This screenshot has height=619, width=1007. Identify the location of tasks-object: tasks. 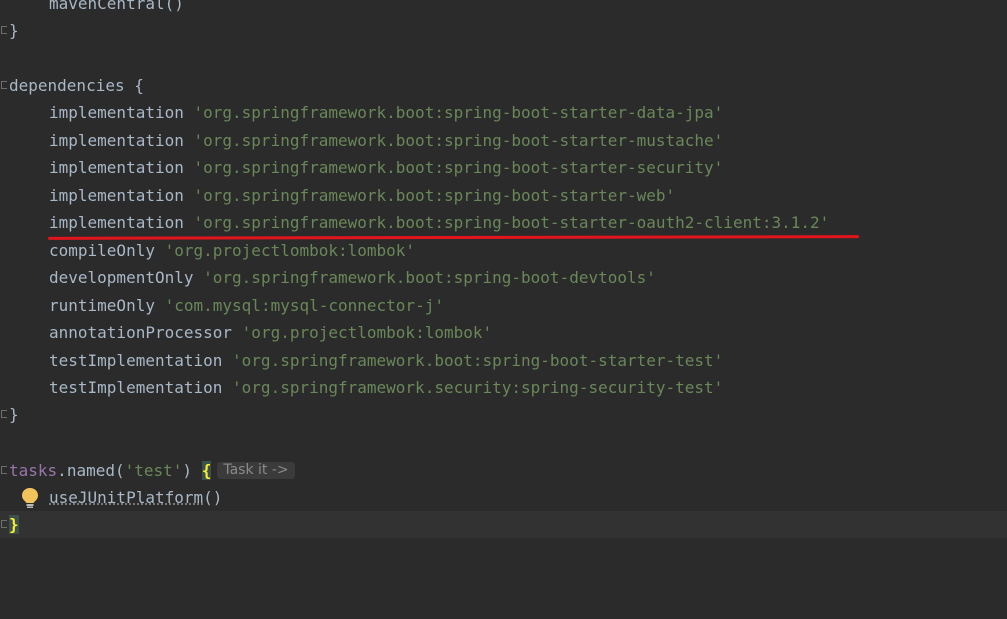
(33, 470).